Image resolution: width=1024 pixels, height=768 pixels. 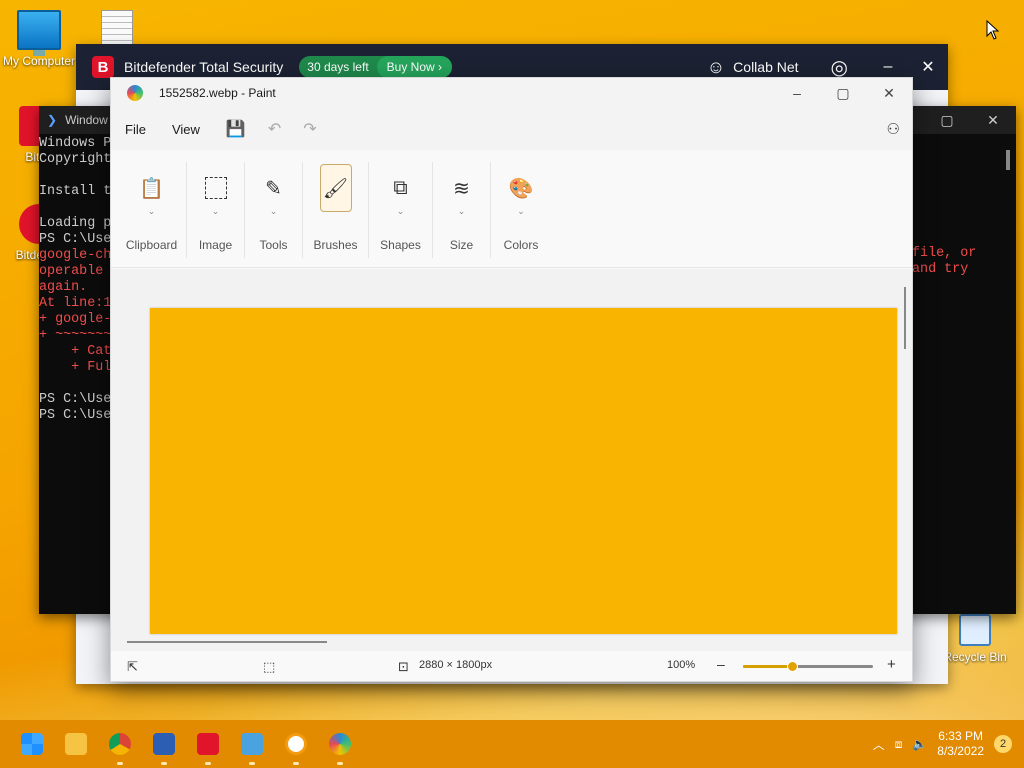 What do you see at coordinates (716, 66) in the screenshot?
I see `user-icon: ☺` at bounding box center [716, 66].